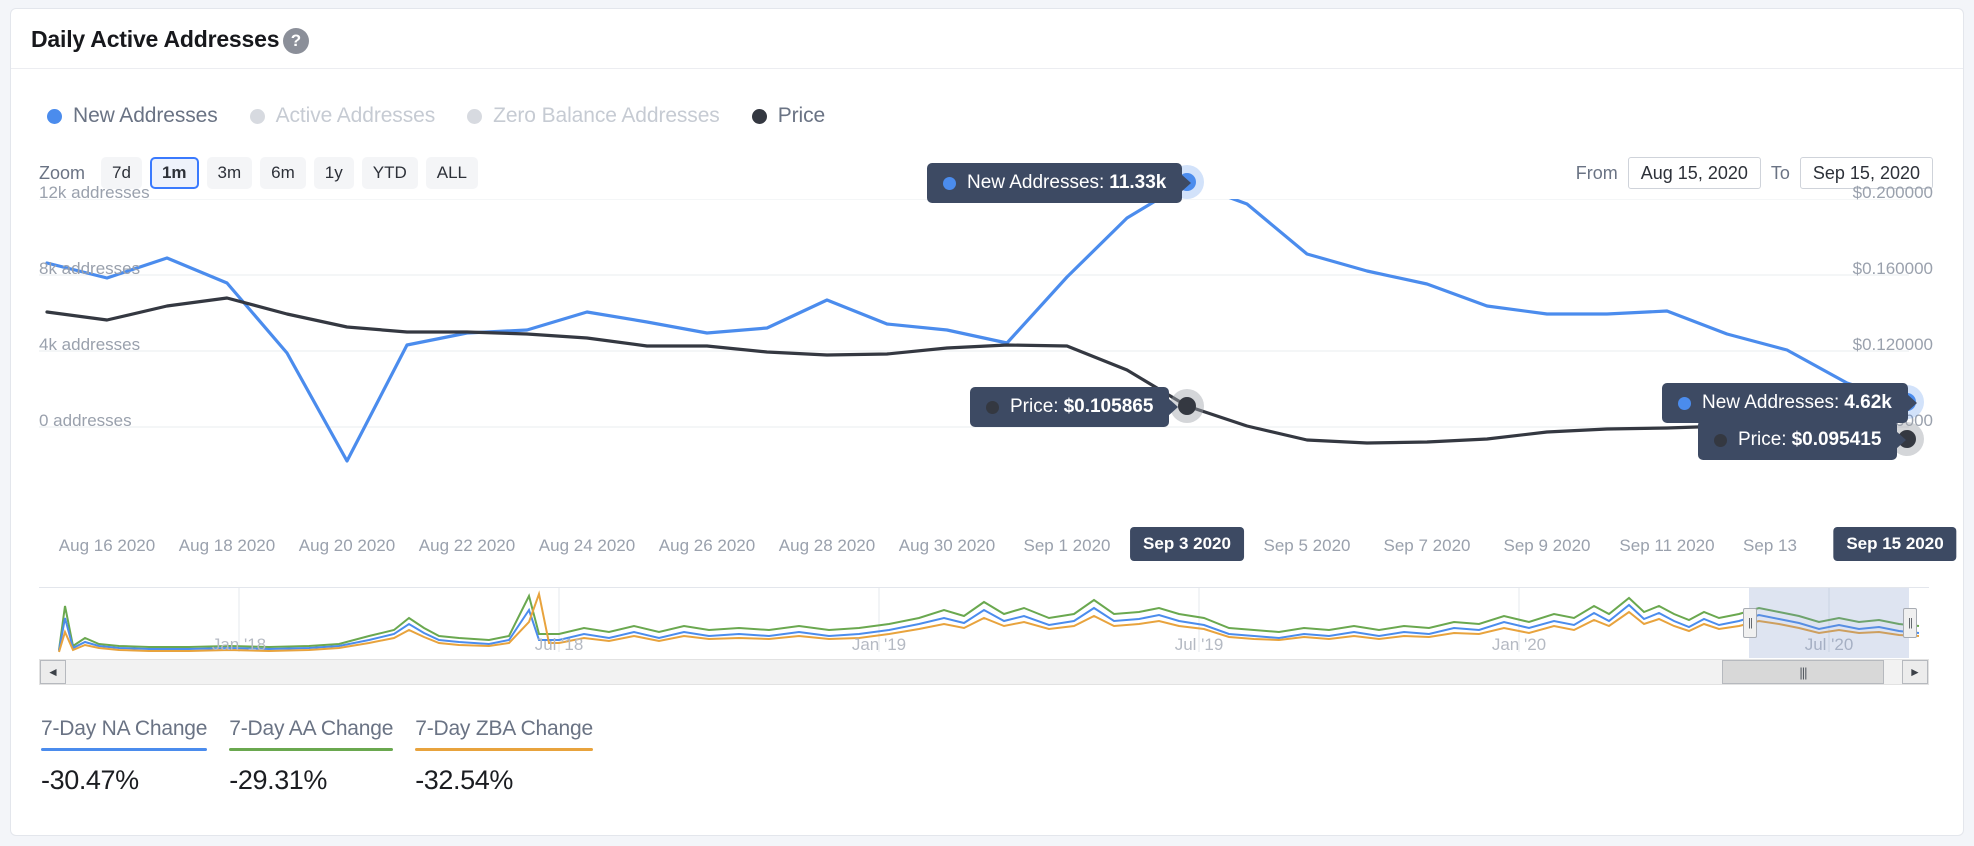  Describe the element at coordinates (1307, 545) in the screenshot. I see `x-tick-10: Sep 5 2020` at that location.